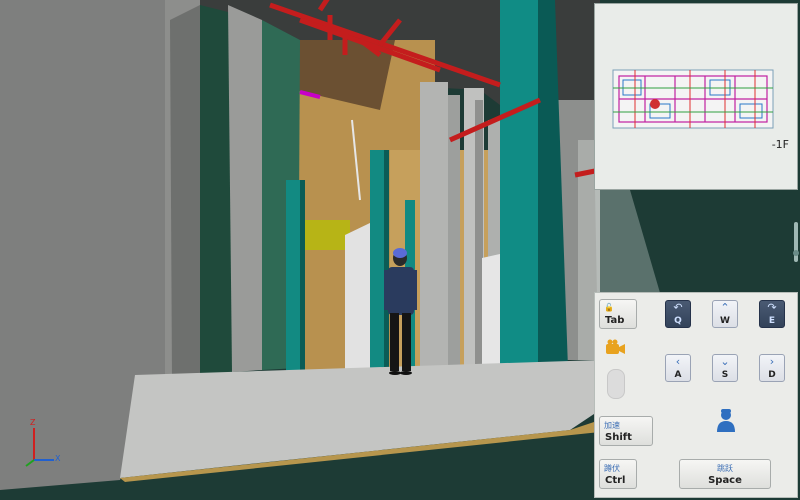 This screenshot has width=800, height=500. Describe the element at coordinates (796, 242) in the screenshot. I see `camera-height-slider` at that location.